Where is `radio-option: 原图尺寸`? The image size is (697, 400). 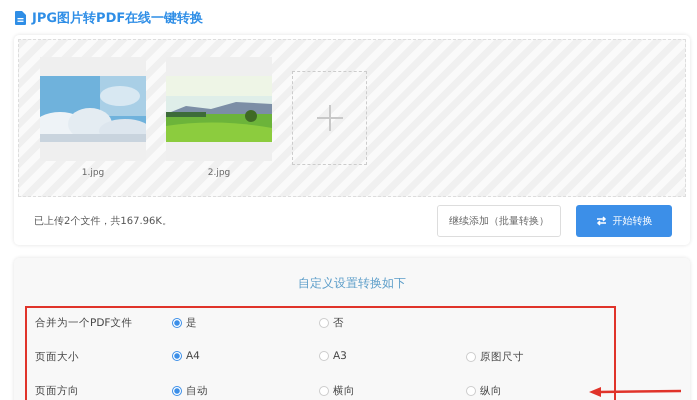 radio-option: 原图尺寸 is located at coordinates (495, 357).